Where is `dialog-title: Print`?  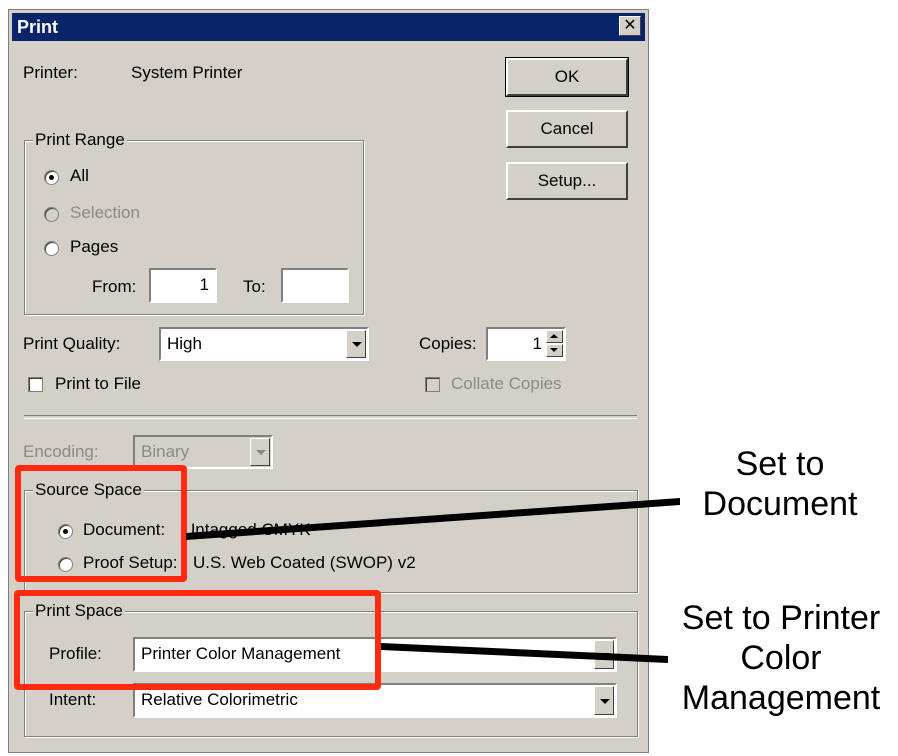 dialog-title: Print is located at coordinates (38, 27).